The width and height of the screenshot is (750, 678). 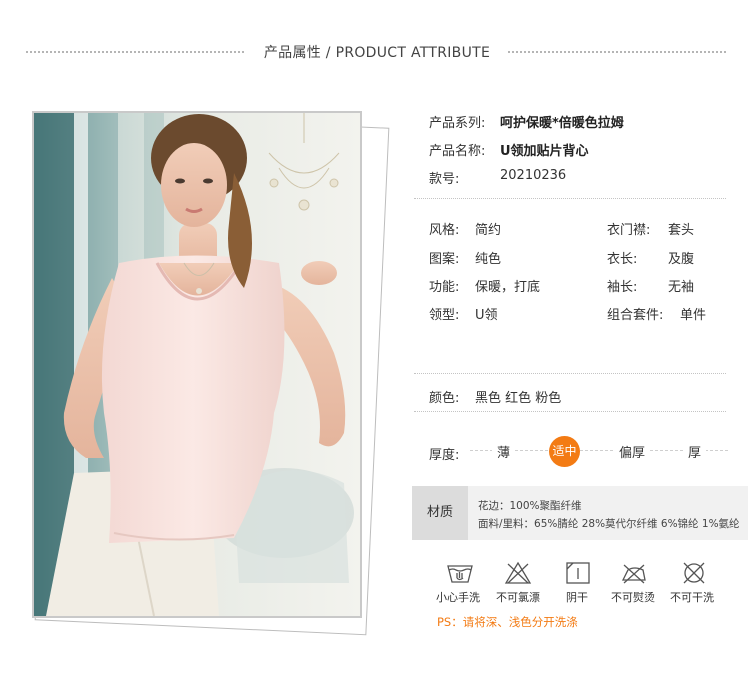 What do you see at coordinates (457, 123) in the screenshot?
I see `series-label: 产品系列:` at bounding box center [457, 123].